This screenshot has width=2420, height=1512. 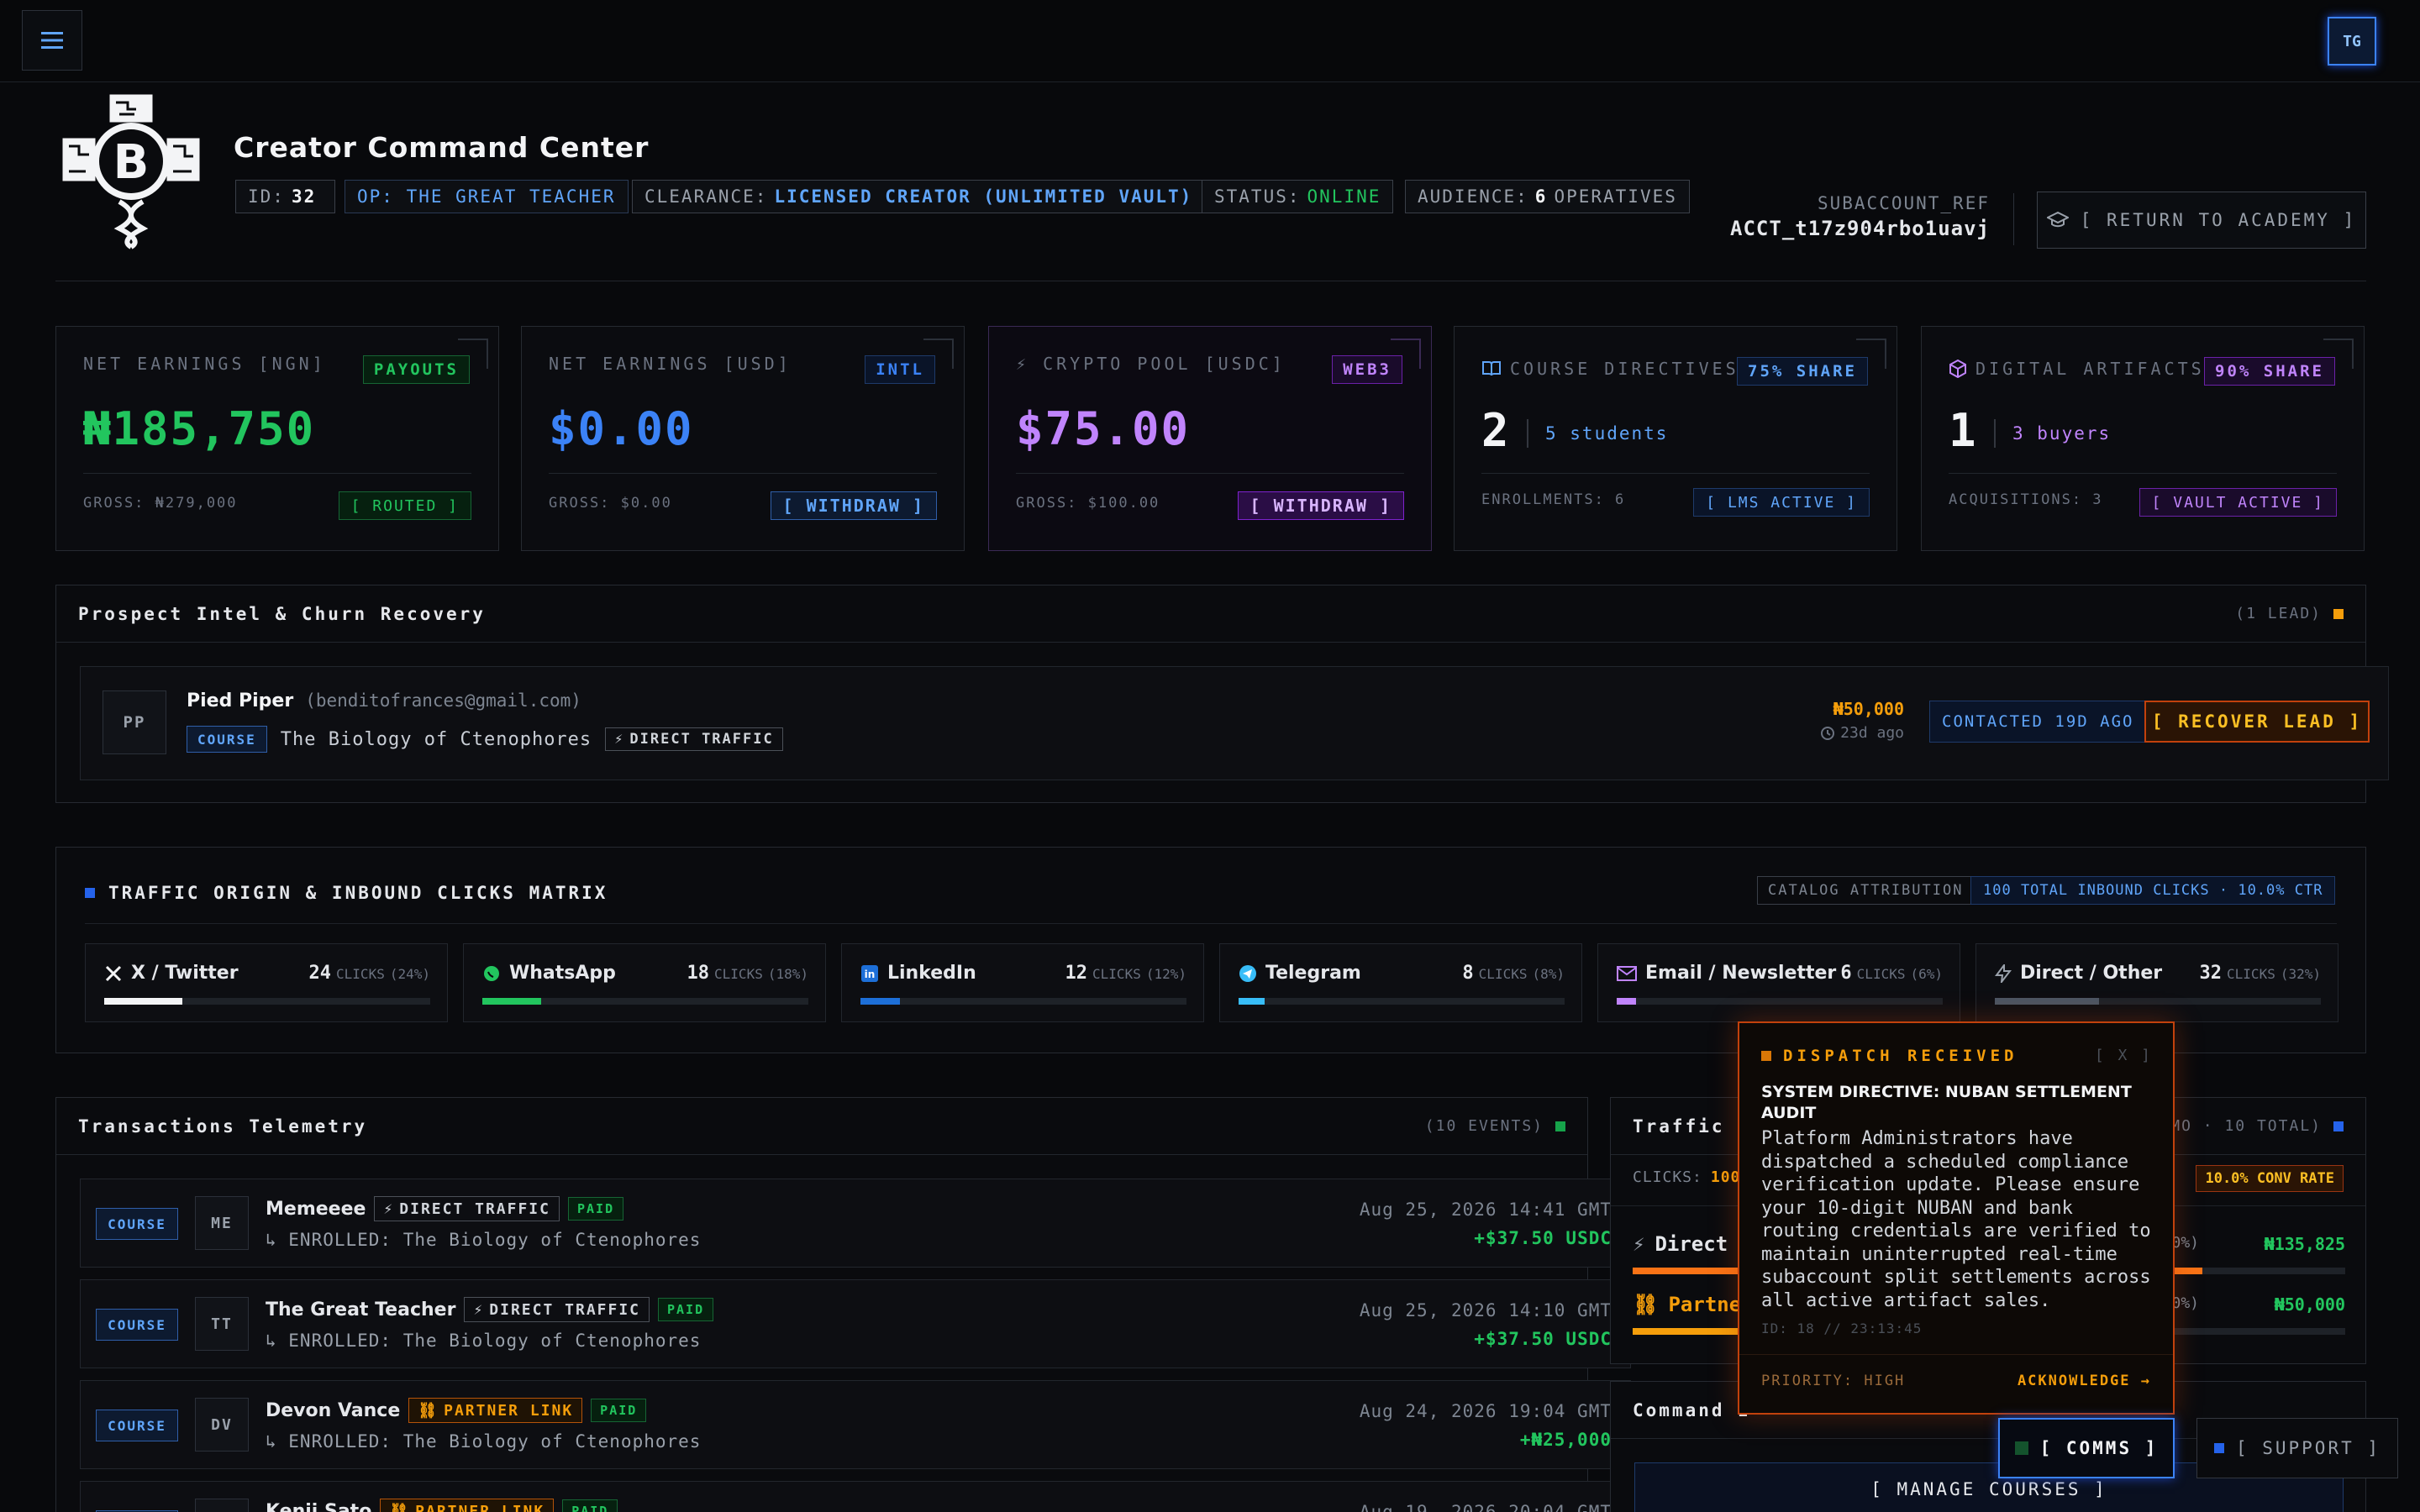 What do you see at coordinates (436, 739) in the screenshot?
I see `lead-course: The Biology of Ctenophores` at bounding box center [436, 739].